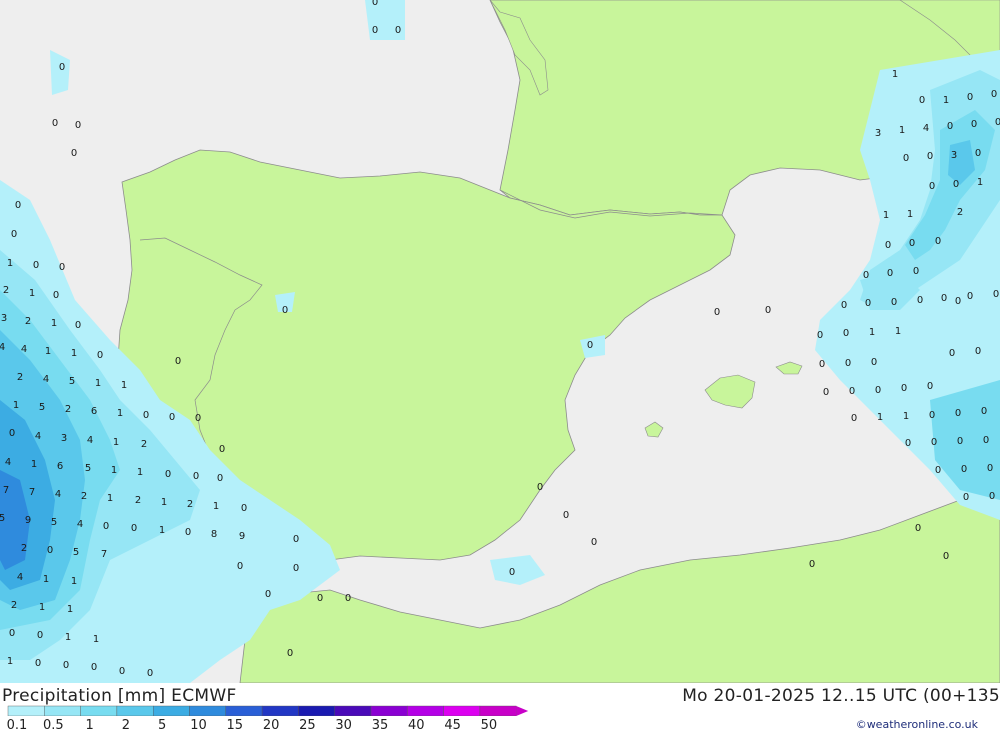 The height and width of the screenshot is (734, 1000). Describe the element at coordinates (94, 411) in the screenshot. I see `precip-value: 6` at that location.